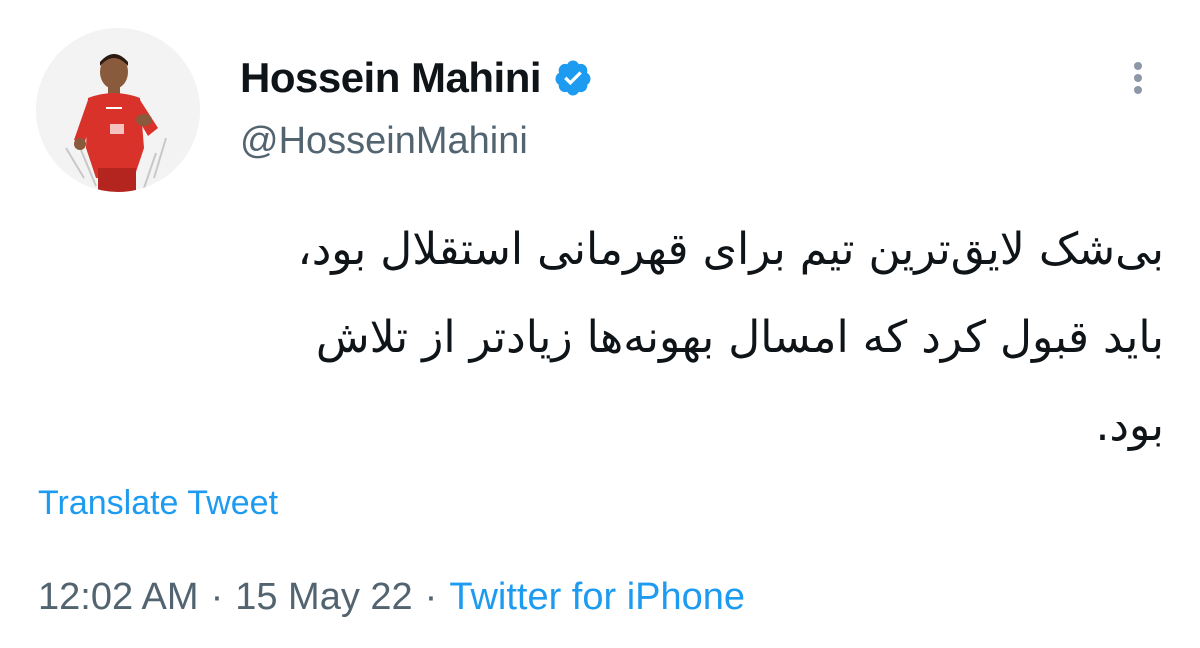  What do you see at coordinates (323, 597) in the screenshot?
I see `tweet-date: 15 May 22` at bounding box center [323, 597].